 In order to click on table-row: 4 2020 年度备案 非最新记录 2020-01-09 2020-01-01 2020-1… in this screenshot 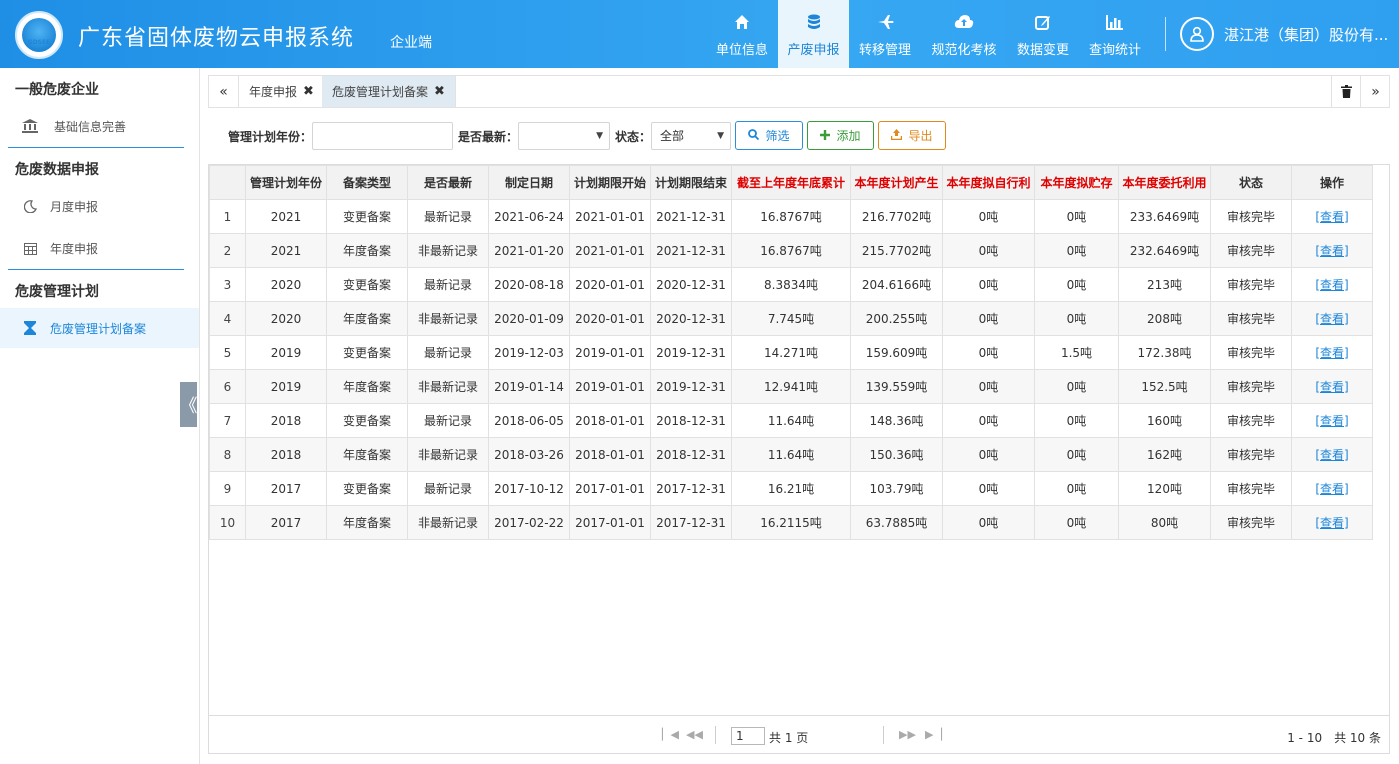, I will do `click(791, 318)`.